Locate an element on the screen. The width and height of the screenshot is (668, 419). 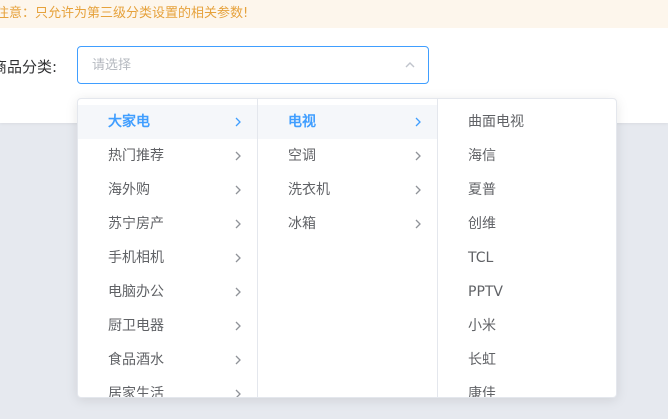
cascader-option: 电脑办公 is located at coordinates (167, 292).